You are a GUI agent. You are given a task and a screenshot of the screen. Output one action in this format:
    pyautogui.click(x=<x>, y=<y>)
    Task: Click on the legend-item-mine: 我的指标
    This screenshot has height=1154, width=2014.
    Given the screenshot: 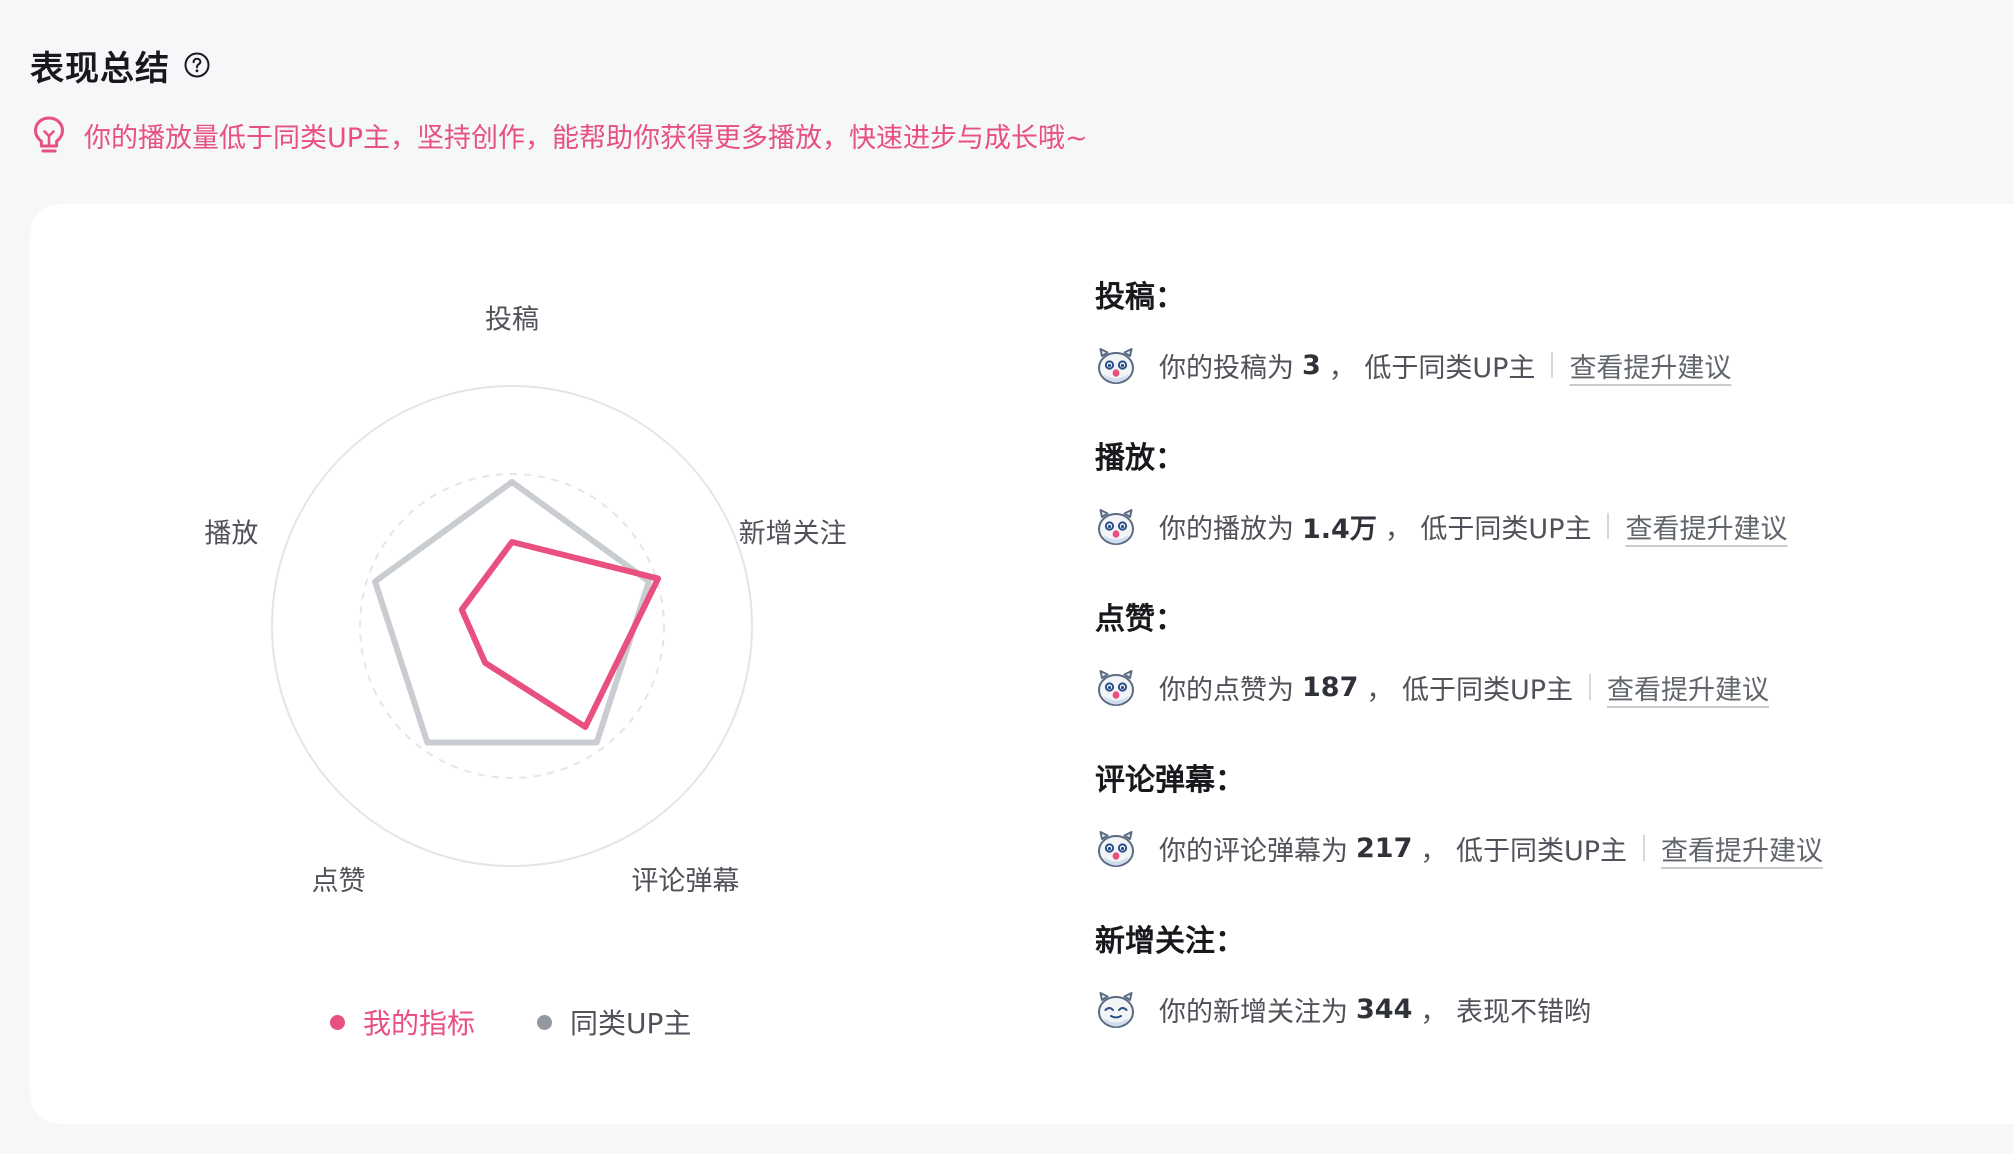 What is the action you would take?
    pyautogui.click(x=402, y=1022)
    